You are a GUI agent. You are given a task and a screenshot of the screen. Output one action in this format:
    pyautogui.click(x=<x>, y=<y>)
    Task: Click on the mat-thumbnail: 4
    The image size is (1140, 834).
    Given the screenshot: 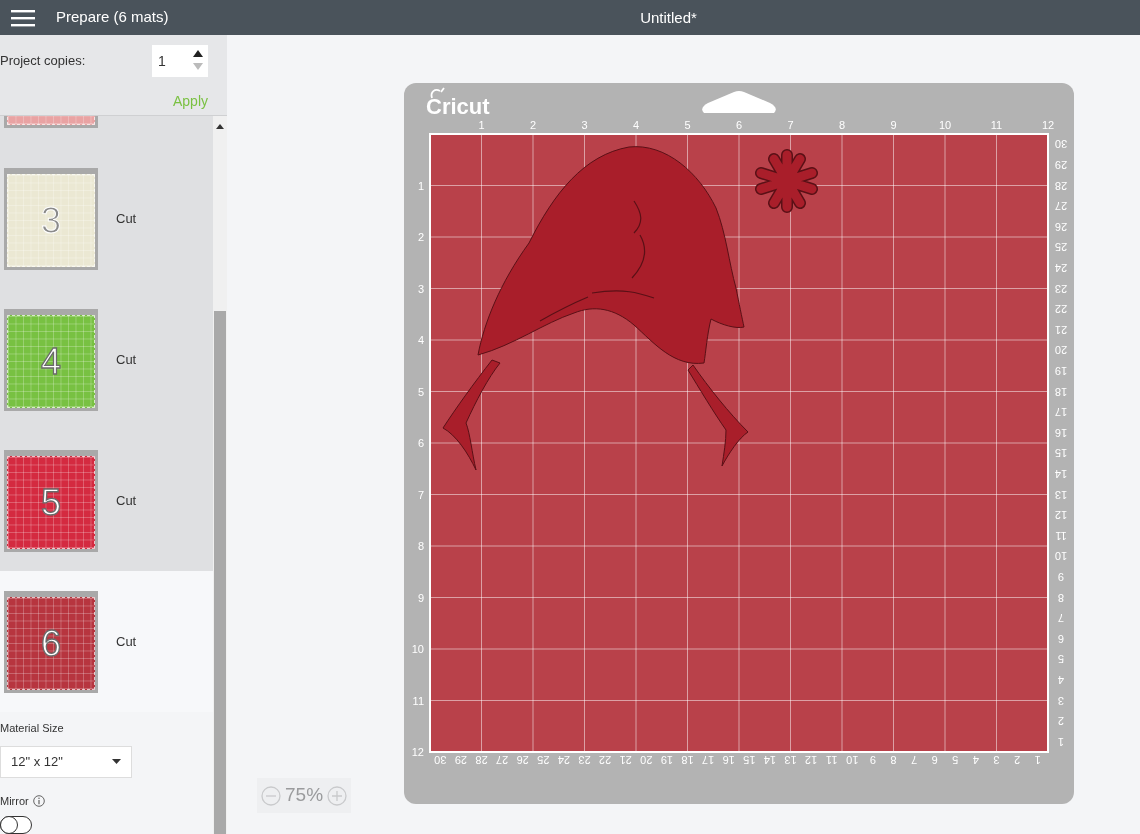 What is the action you would take?
    pyautogui.click(x=51, y=360)
    